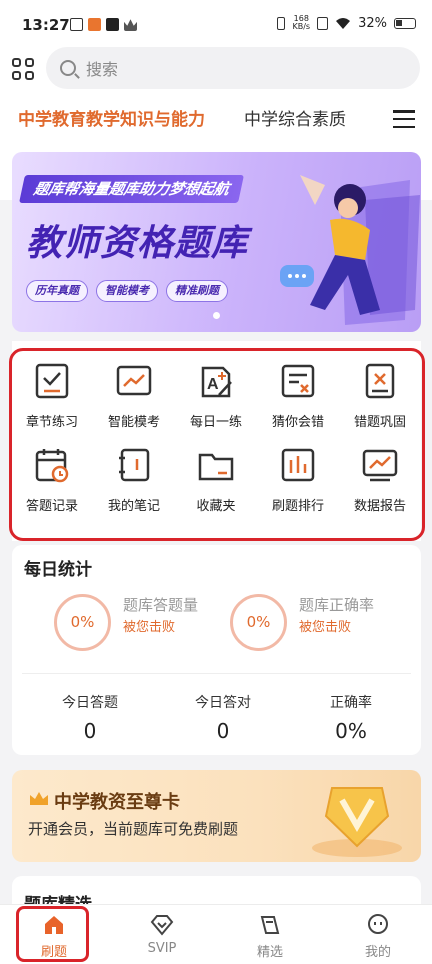  I want to click on speed-unit: KB/s, so click(301, 26).